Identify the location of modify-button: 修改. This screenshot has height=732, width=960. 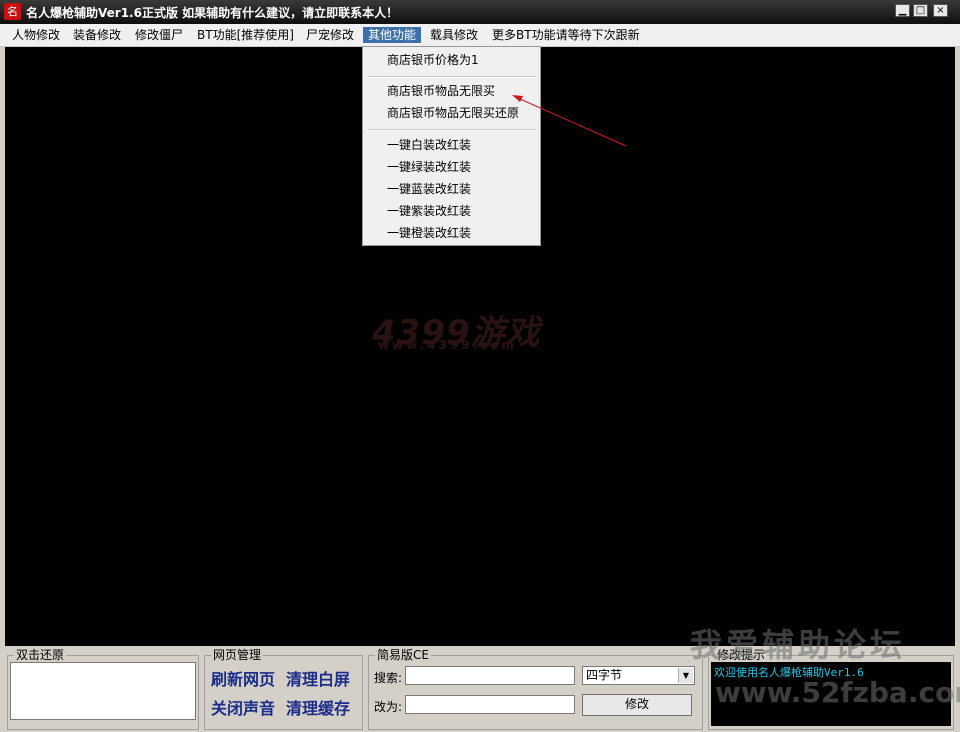
(637, 705).